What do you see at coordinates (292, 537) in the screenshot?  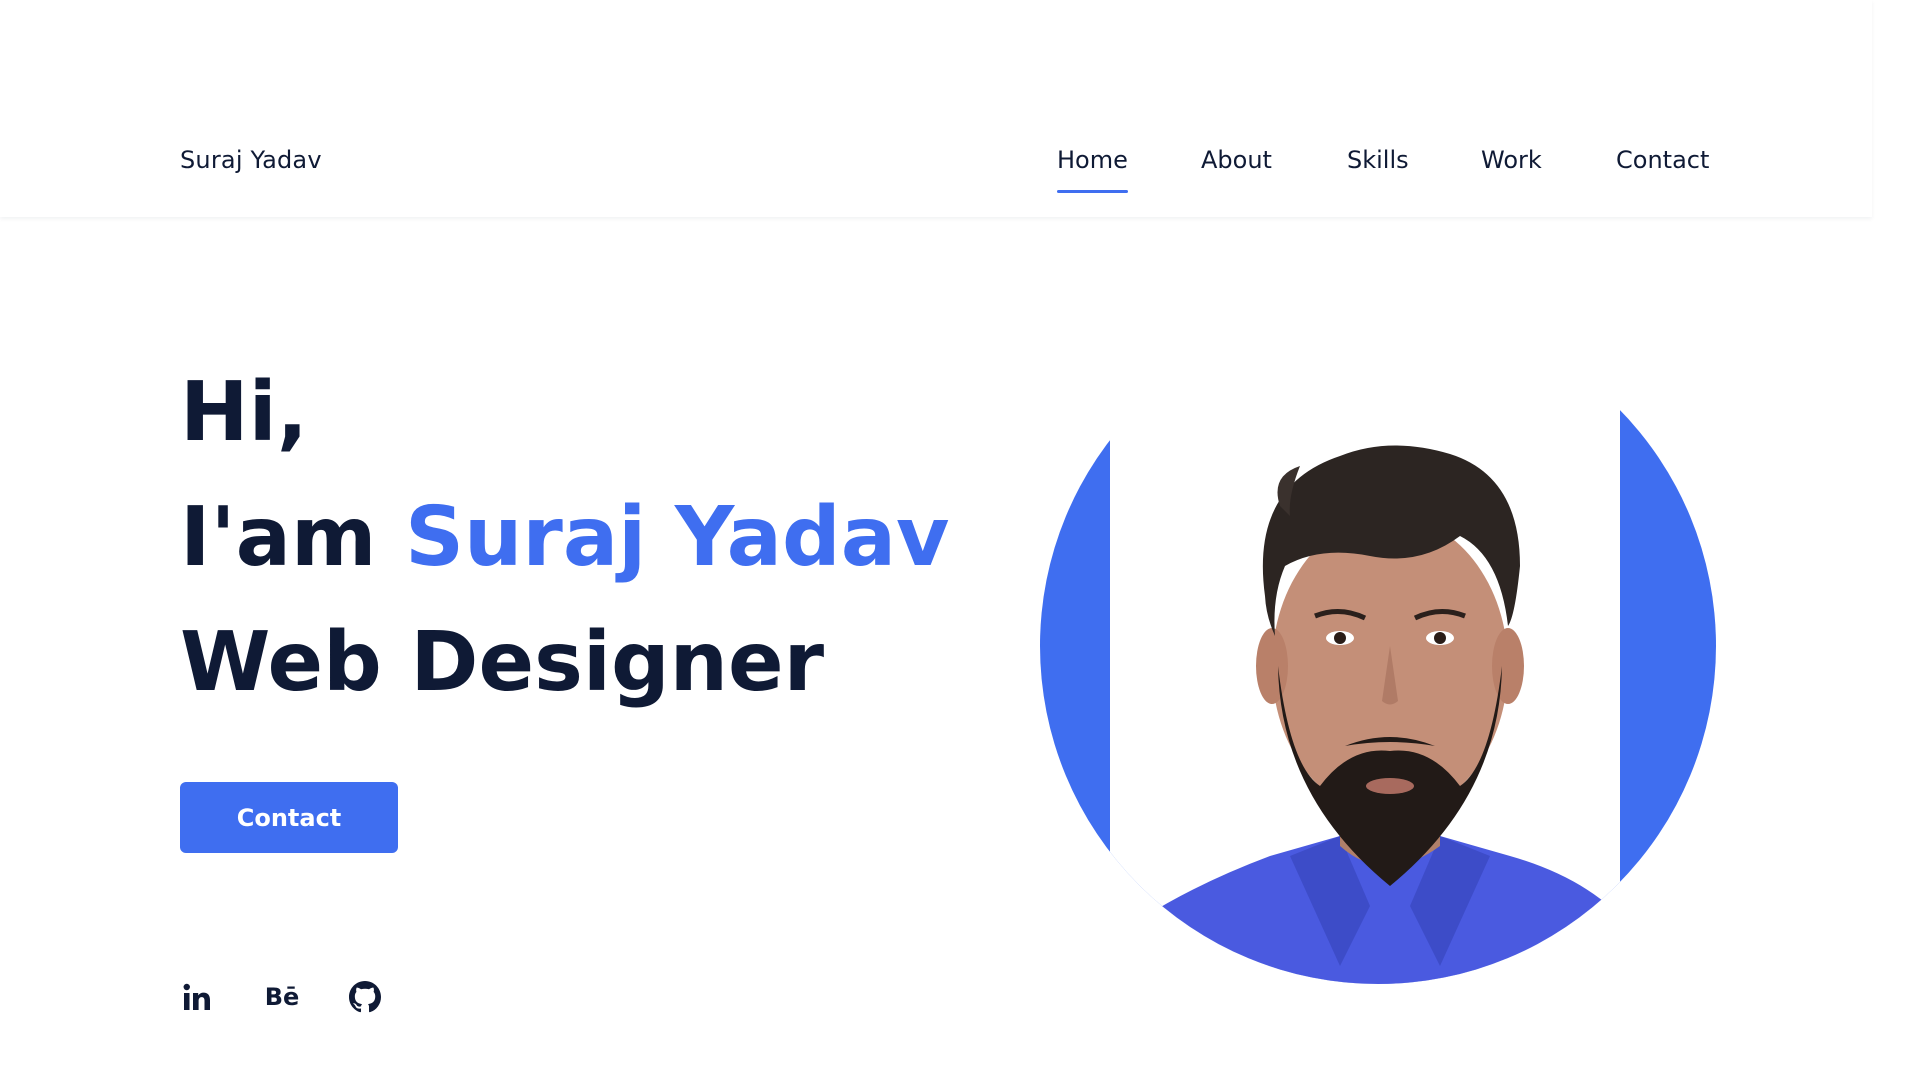 I see `hero-intro-prefix: I'am` at bounding box center [292, 537].